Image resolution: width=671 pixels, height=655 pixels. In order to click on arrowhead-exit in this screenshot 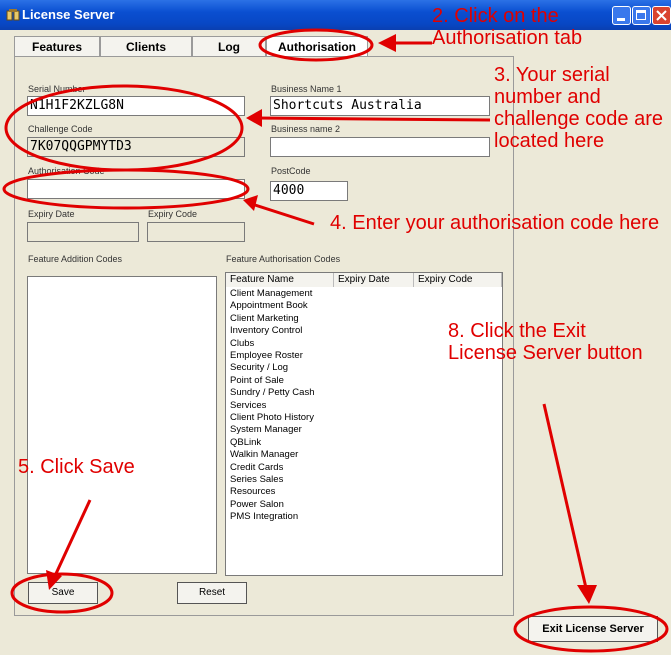, I will do `click(587, 594)`.